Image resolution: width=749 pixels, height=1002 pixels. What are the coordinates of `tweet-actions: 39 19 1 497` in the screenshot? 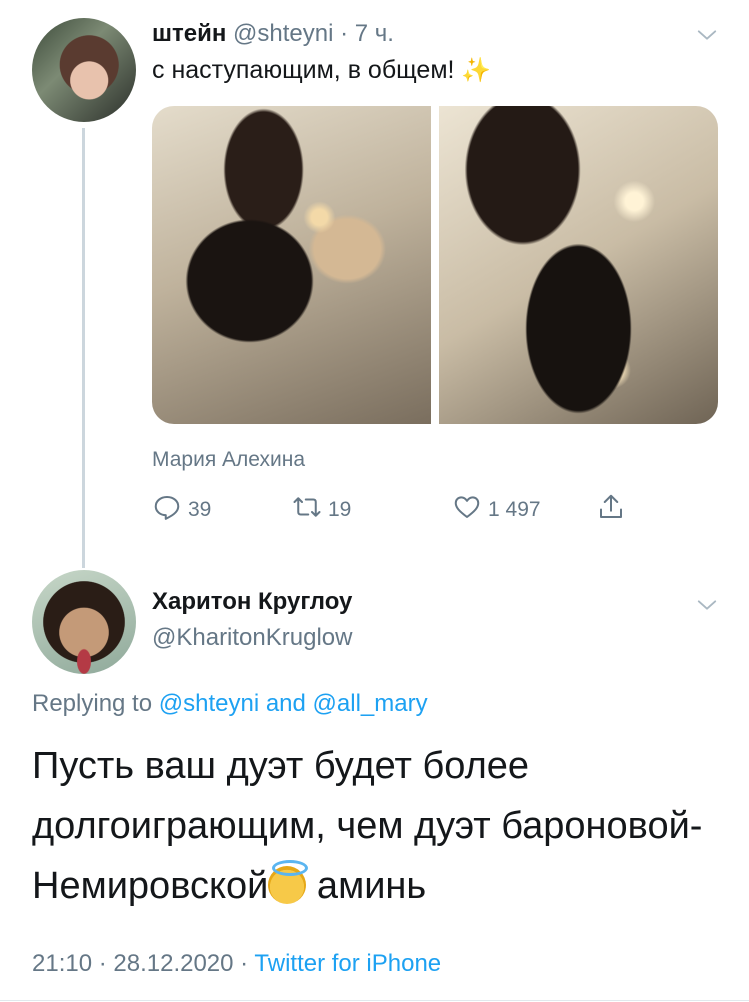 It's located at (402, 510).